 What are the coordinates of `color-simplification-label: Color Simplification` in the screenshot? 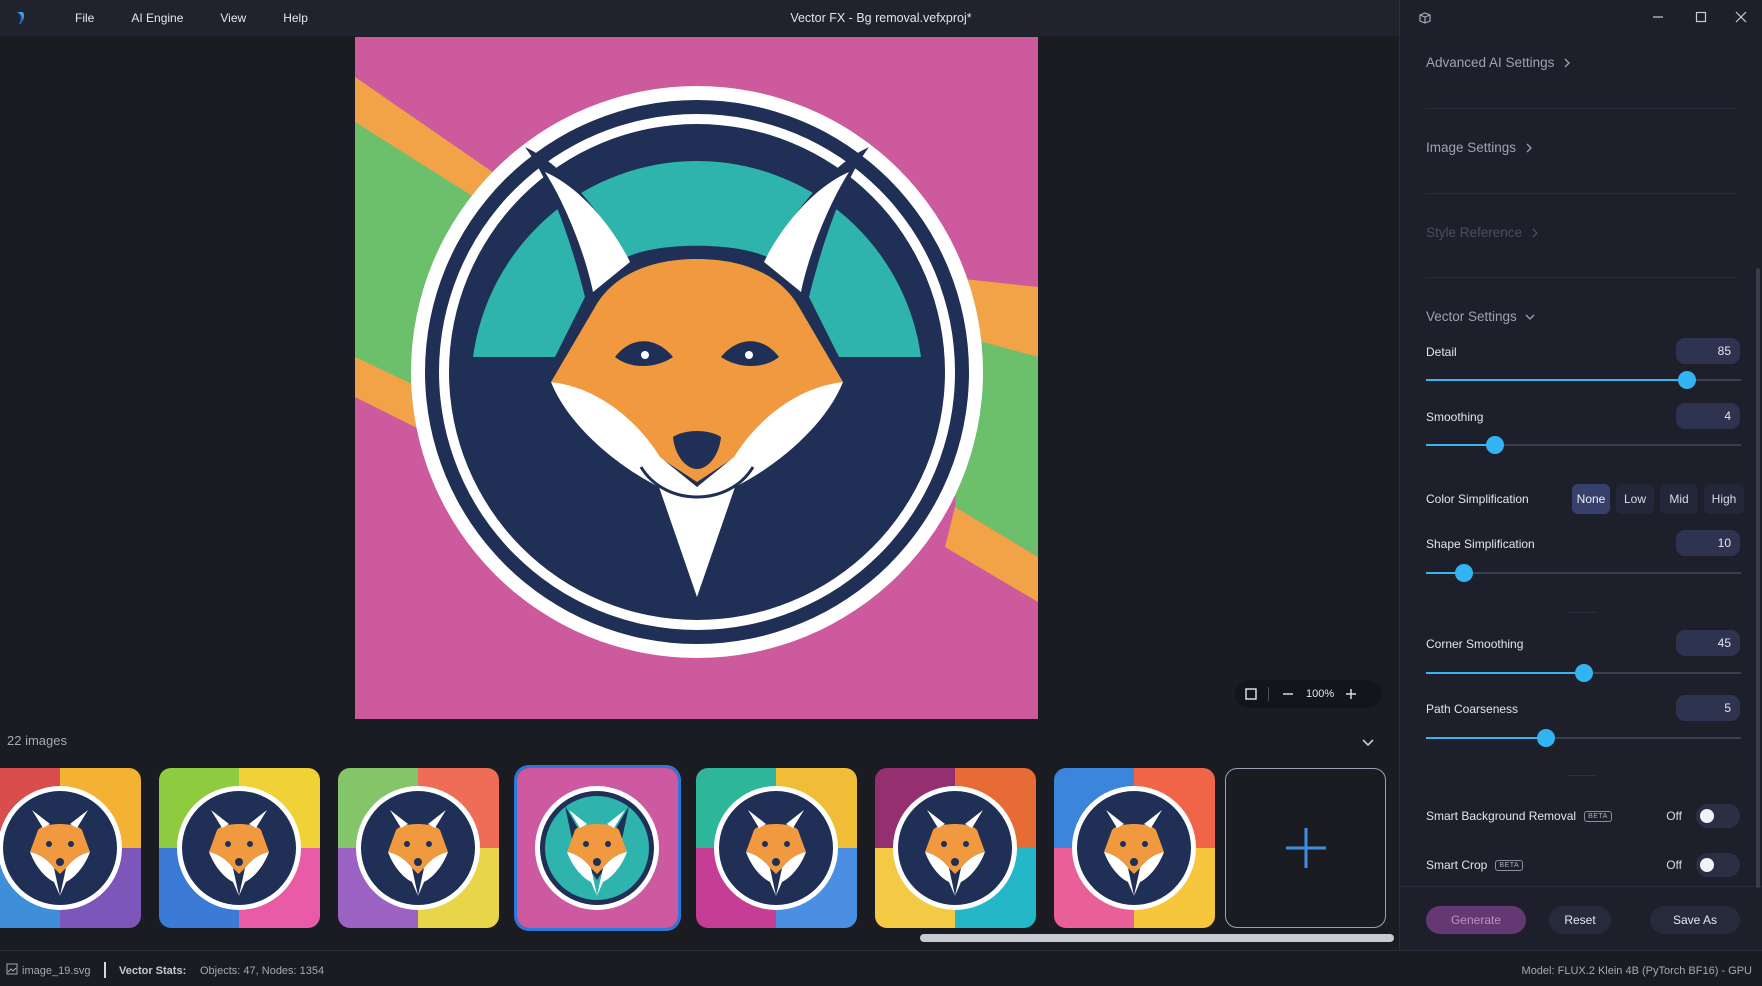 It's located at (1477, 499).